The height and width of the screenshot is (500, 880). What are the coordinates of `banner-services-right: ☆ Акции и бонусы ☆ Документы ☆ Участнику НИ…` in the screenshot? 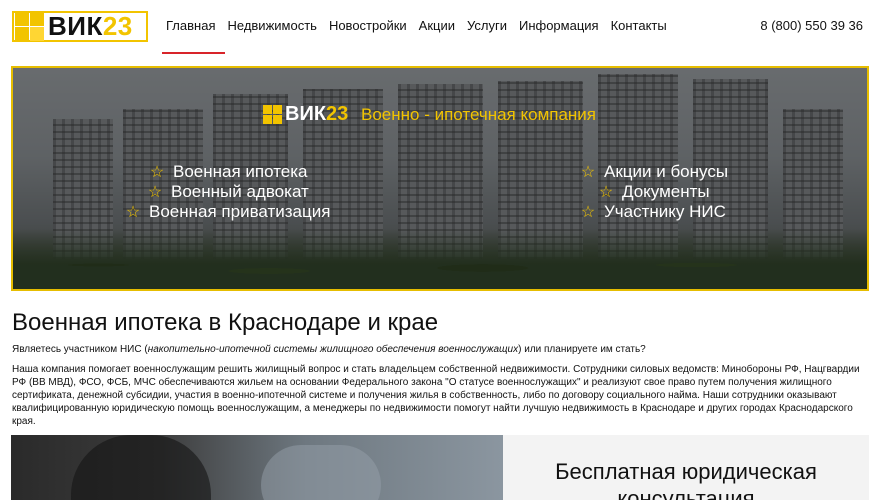 It's located at (653, 192).